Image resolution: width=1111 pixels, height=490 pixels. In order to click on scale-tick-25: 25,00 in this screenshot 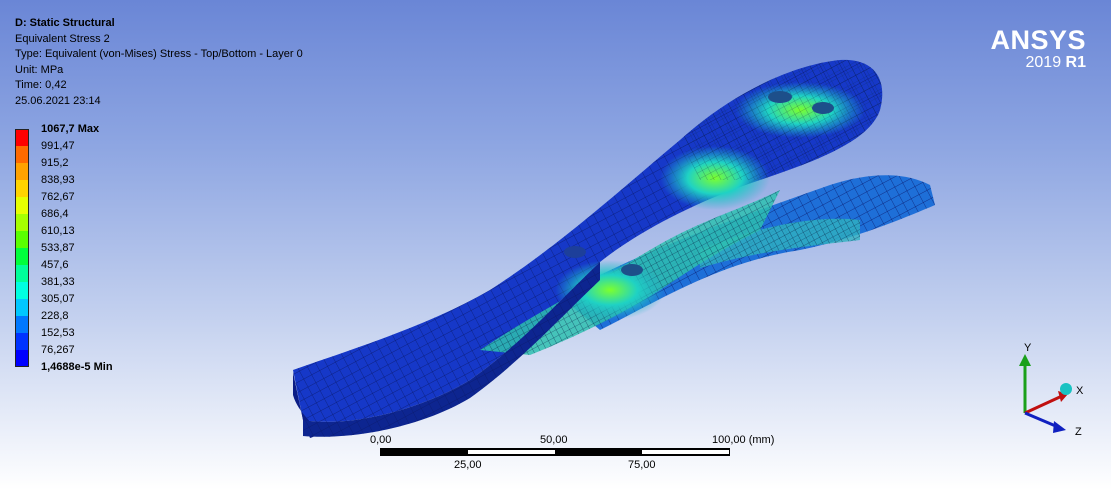, I will do `click(468, 465)`.